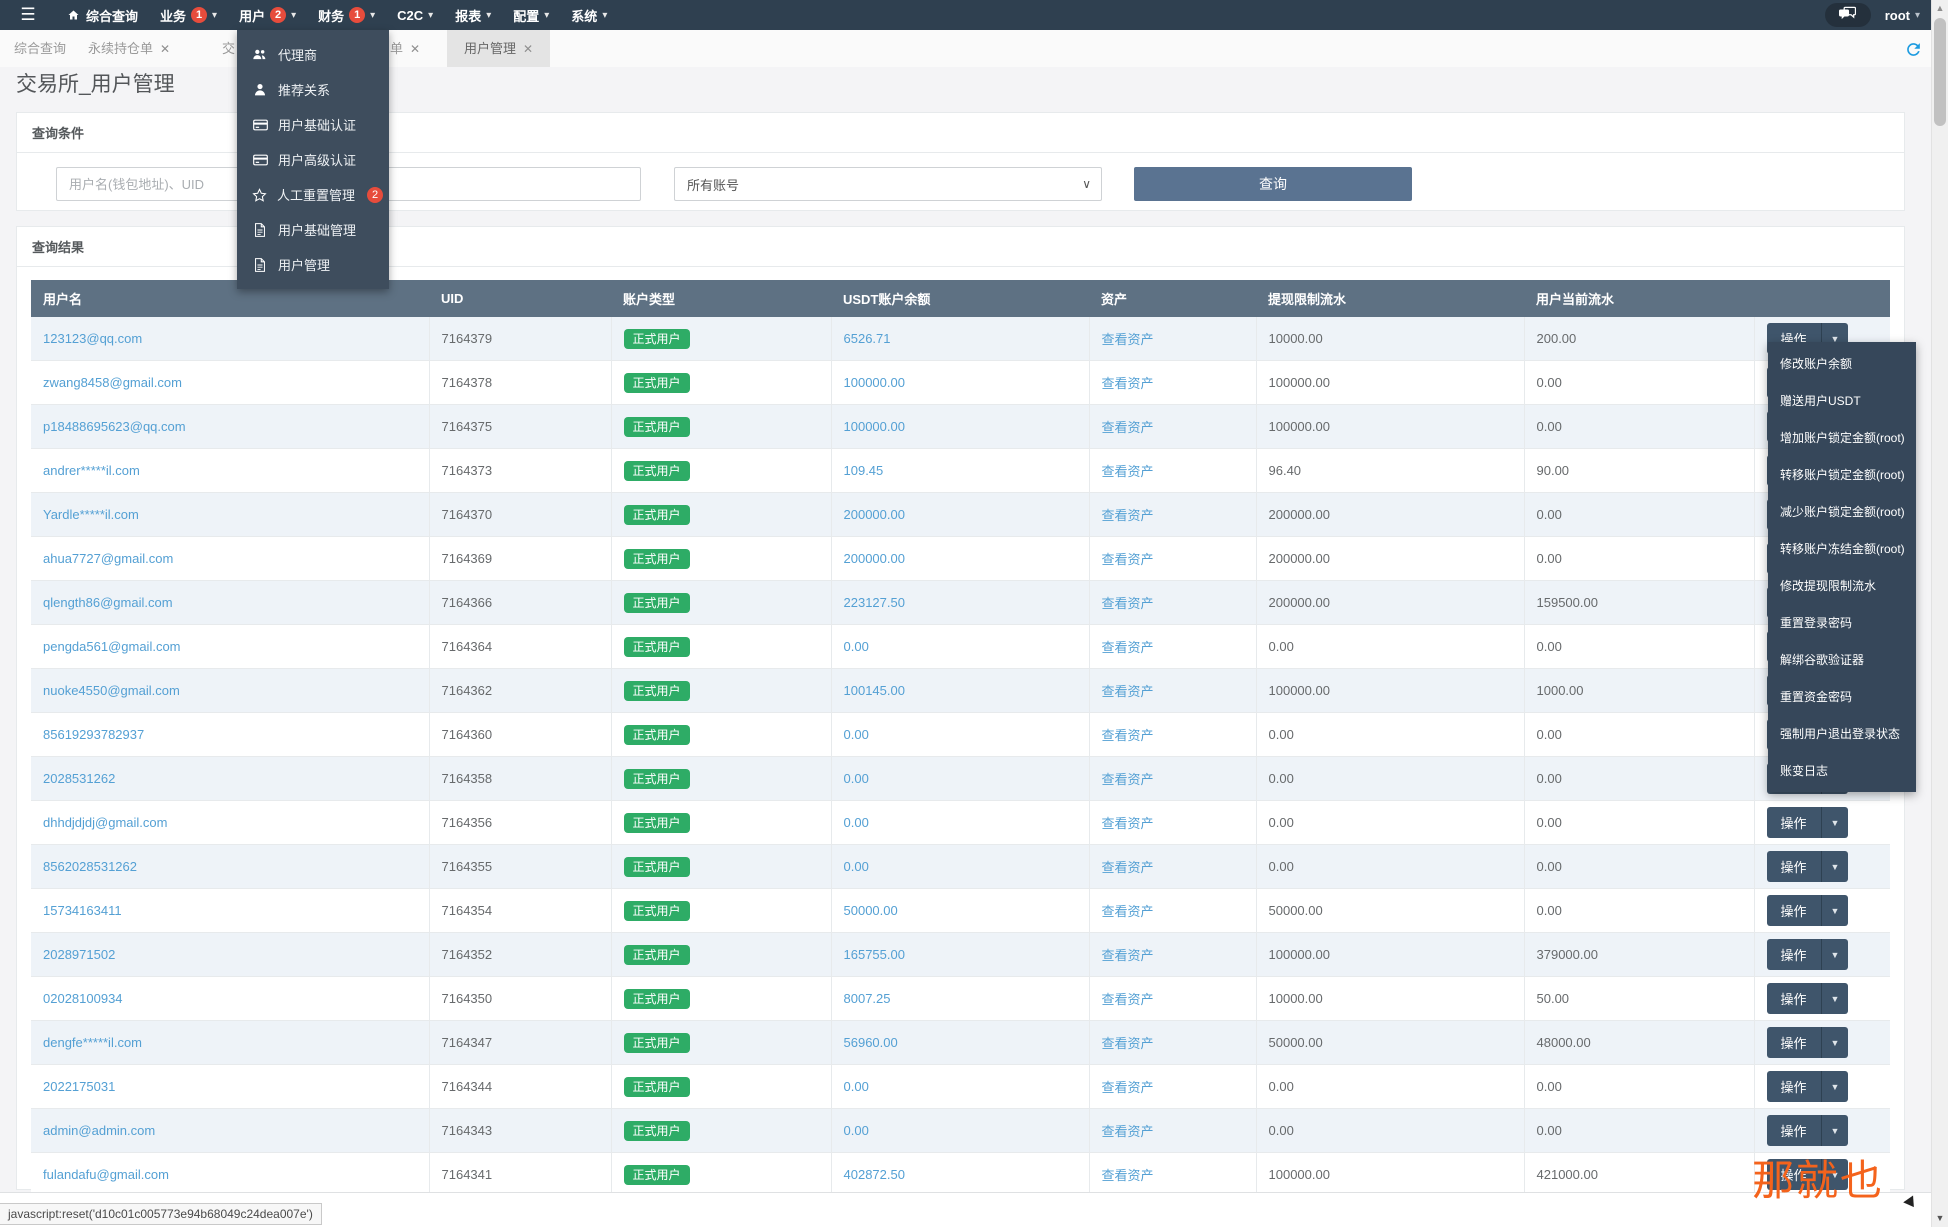  What do you see at coordinates (102, 15) in the screenshot?
I see `nav-item: 综合查询` at bounding box center [102, 15].